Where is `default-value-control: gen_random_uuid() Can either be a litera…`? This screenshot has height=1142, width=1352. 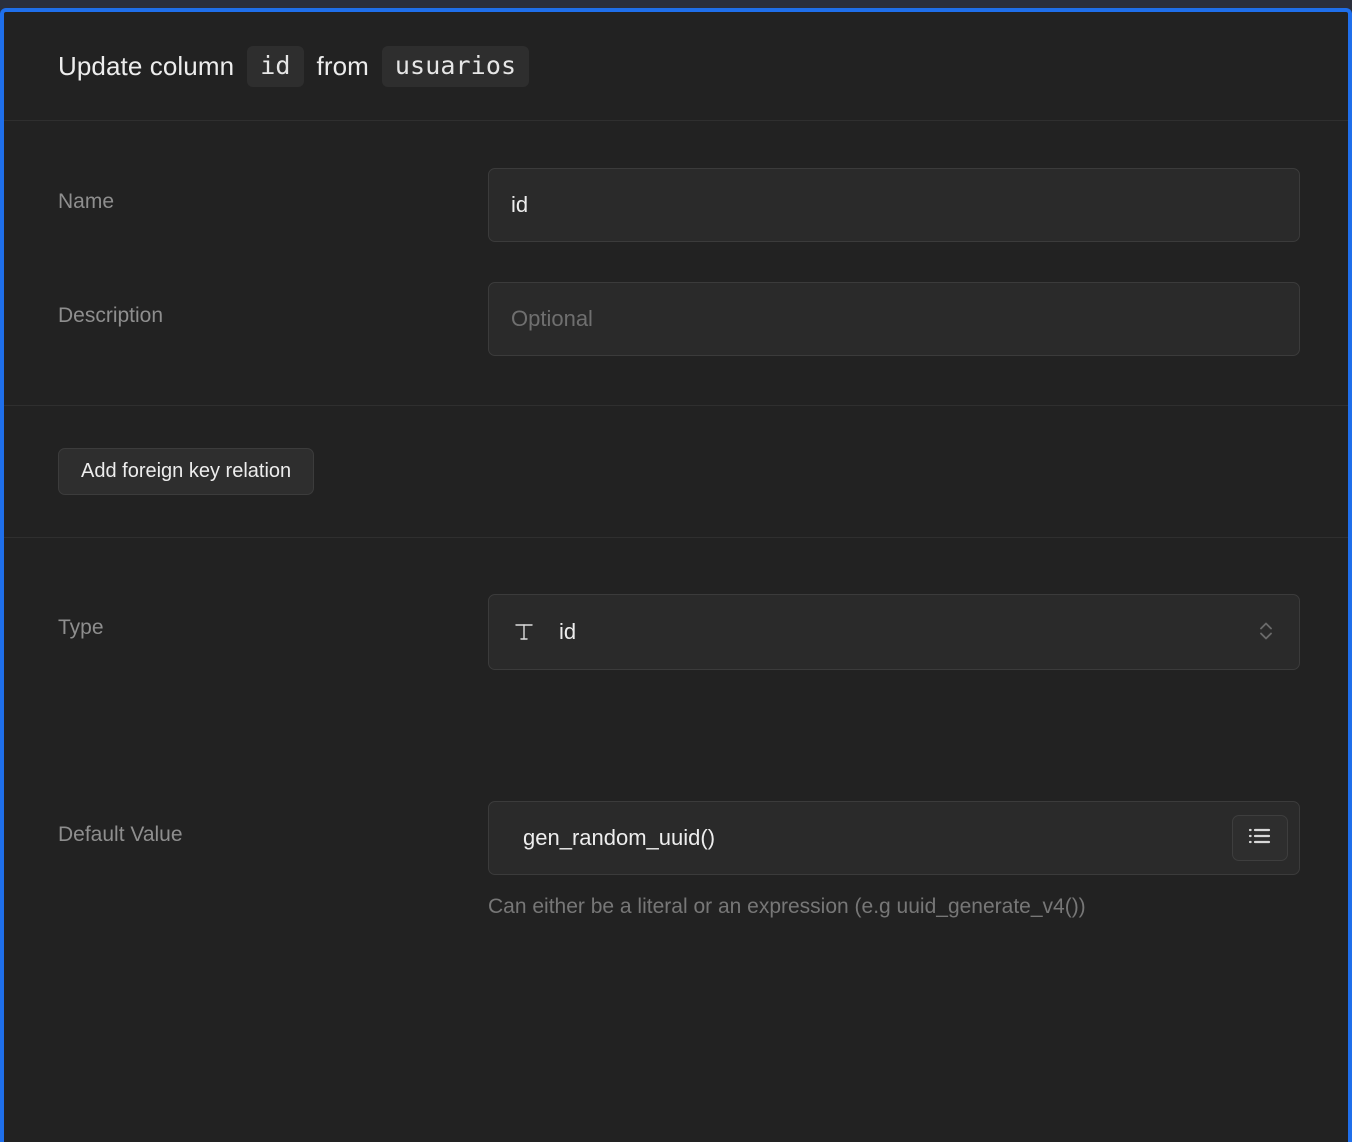
default-value-control: gen_random_uuid() Can either be a litera… is located at coordinates (894, 860).